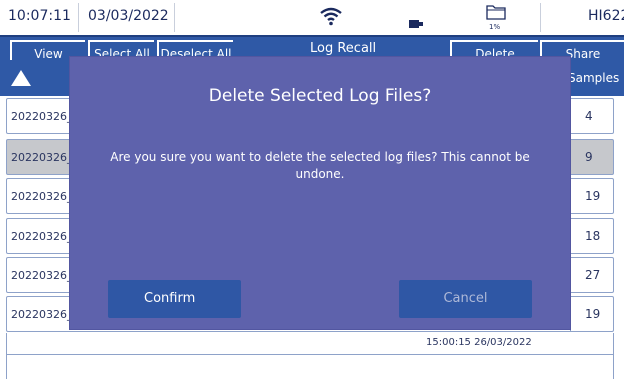  Describe the element at coordinates (479, 342) in the screenshot. I see `selected-file-timestamp: 15:00:15 26/03/2022` at that location.